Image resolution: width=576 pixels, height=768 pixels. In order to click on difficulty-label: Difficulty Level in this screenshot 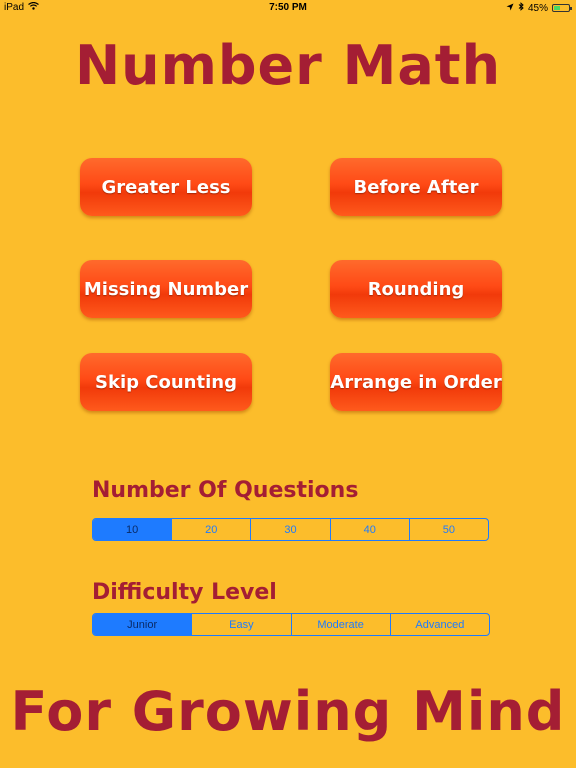, I will do `click(184, 592)`.